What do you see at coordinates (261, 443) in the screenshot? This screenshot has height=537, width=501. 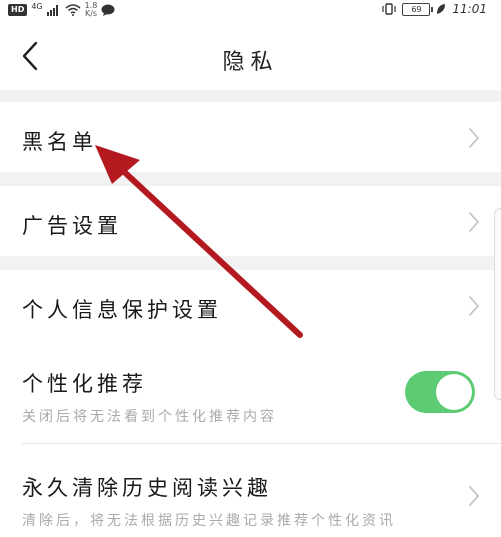 I see `row-divider` at bounding box center [261, 443].